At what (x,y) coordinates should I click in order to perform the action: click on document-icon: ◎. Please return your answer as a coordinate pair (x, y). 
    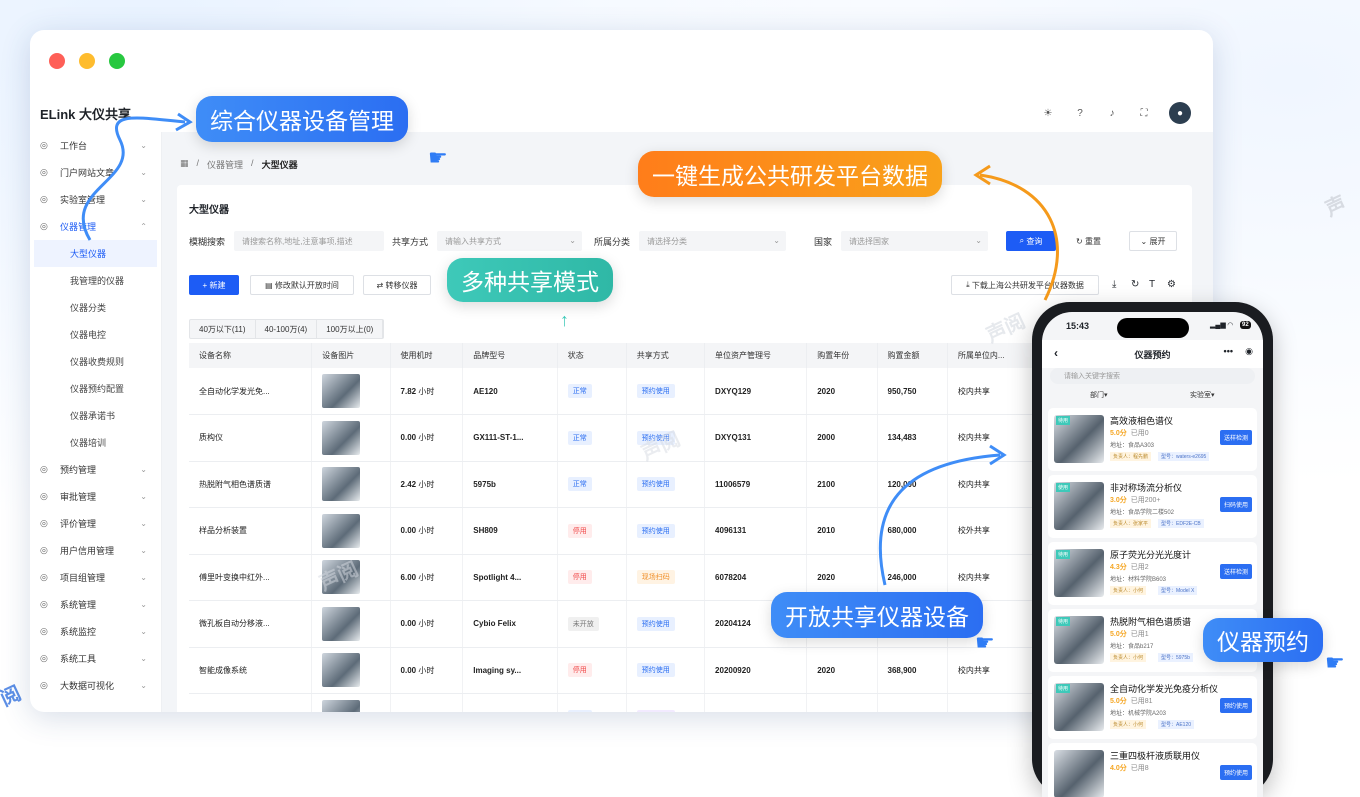
    Looking at the image, I should click on (44, 172).